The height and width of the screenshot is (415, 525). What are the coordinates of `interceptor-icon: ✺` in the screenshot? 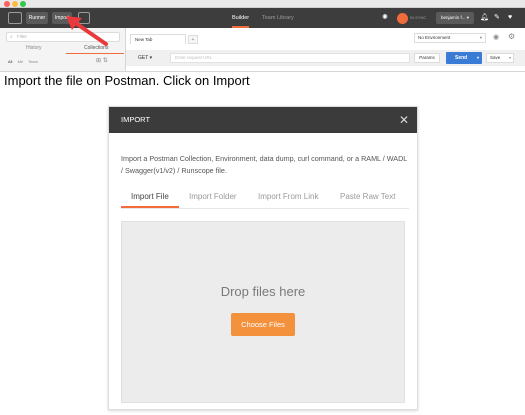 It's located at (387, 18).